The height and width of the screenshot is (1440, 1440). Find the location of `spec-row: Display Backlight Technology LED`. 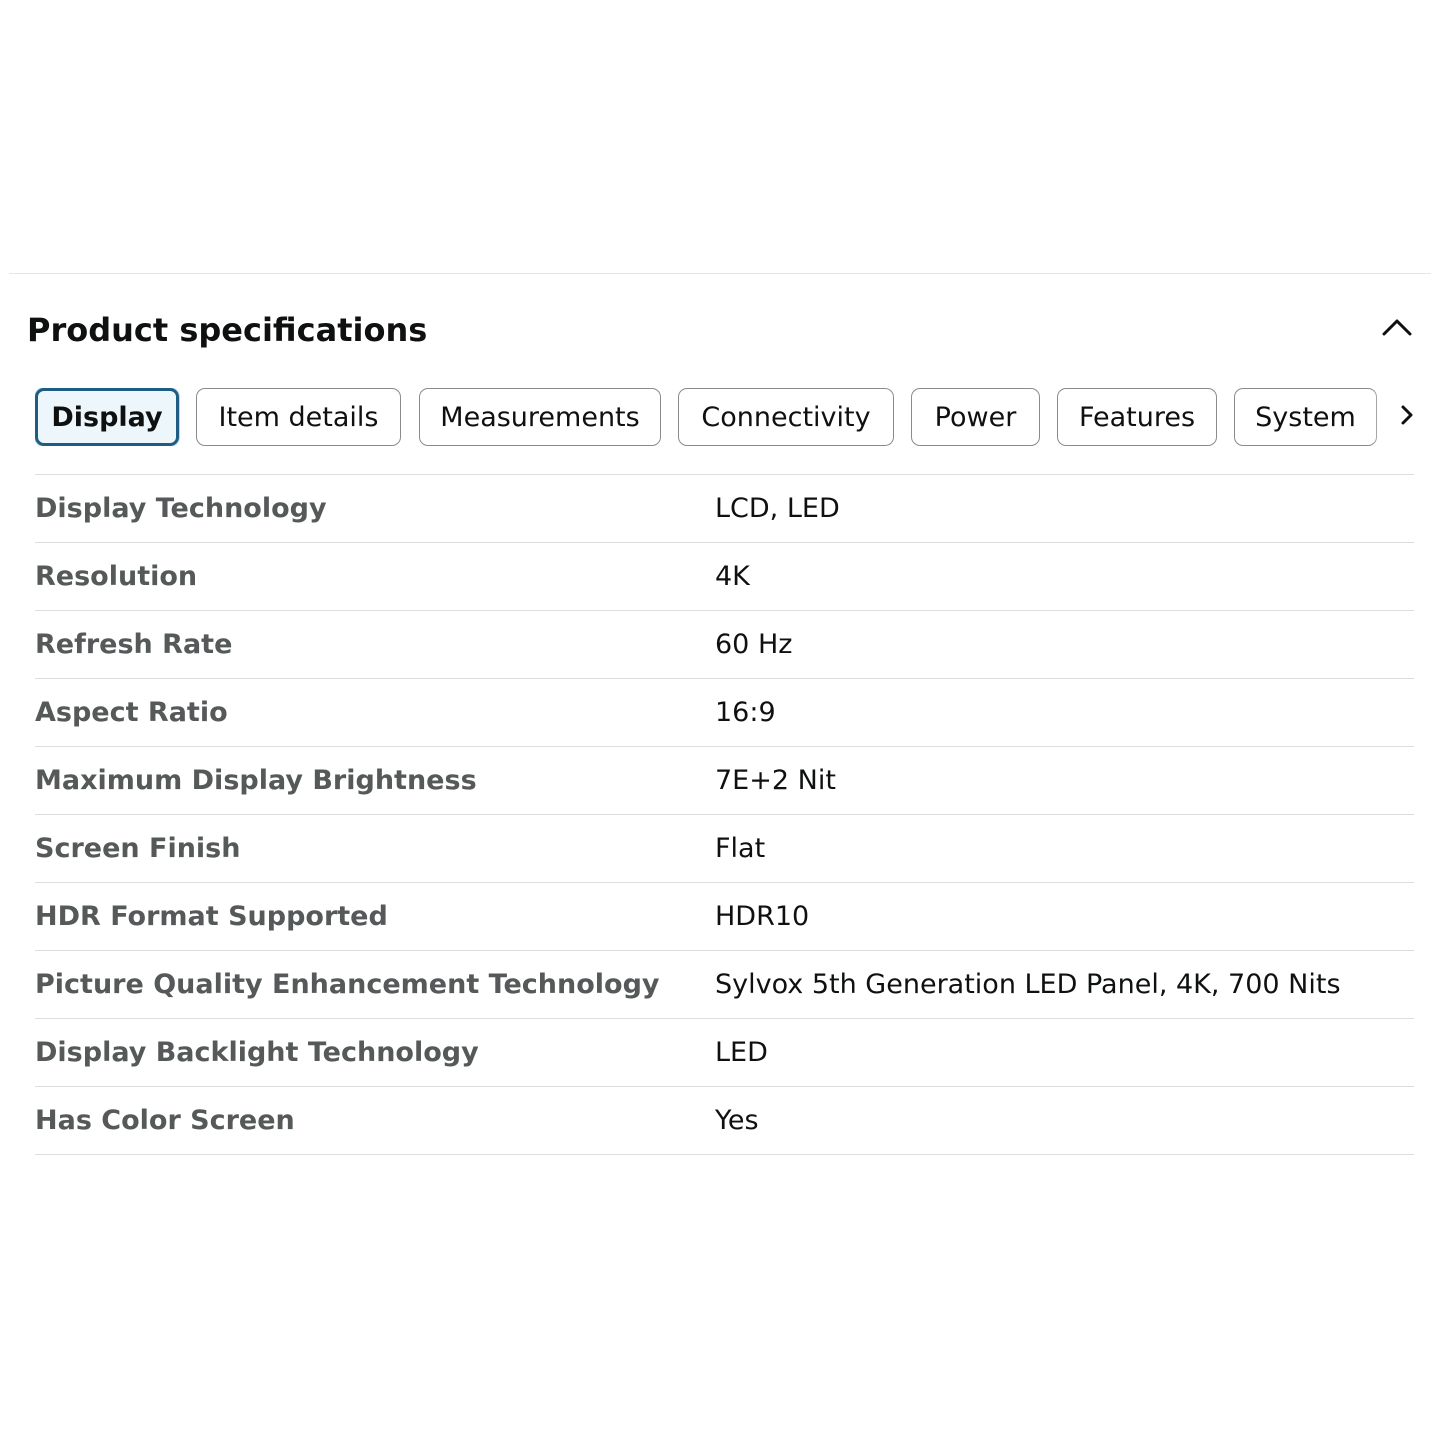

spec-row: Display Backlight Technology LED is located at coordinates (724, 1053).